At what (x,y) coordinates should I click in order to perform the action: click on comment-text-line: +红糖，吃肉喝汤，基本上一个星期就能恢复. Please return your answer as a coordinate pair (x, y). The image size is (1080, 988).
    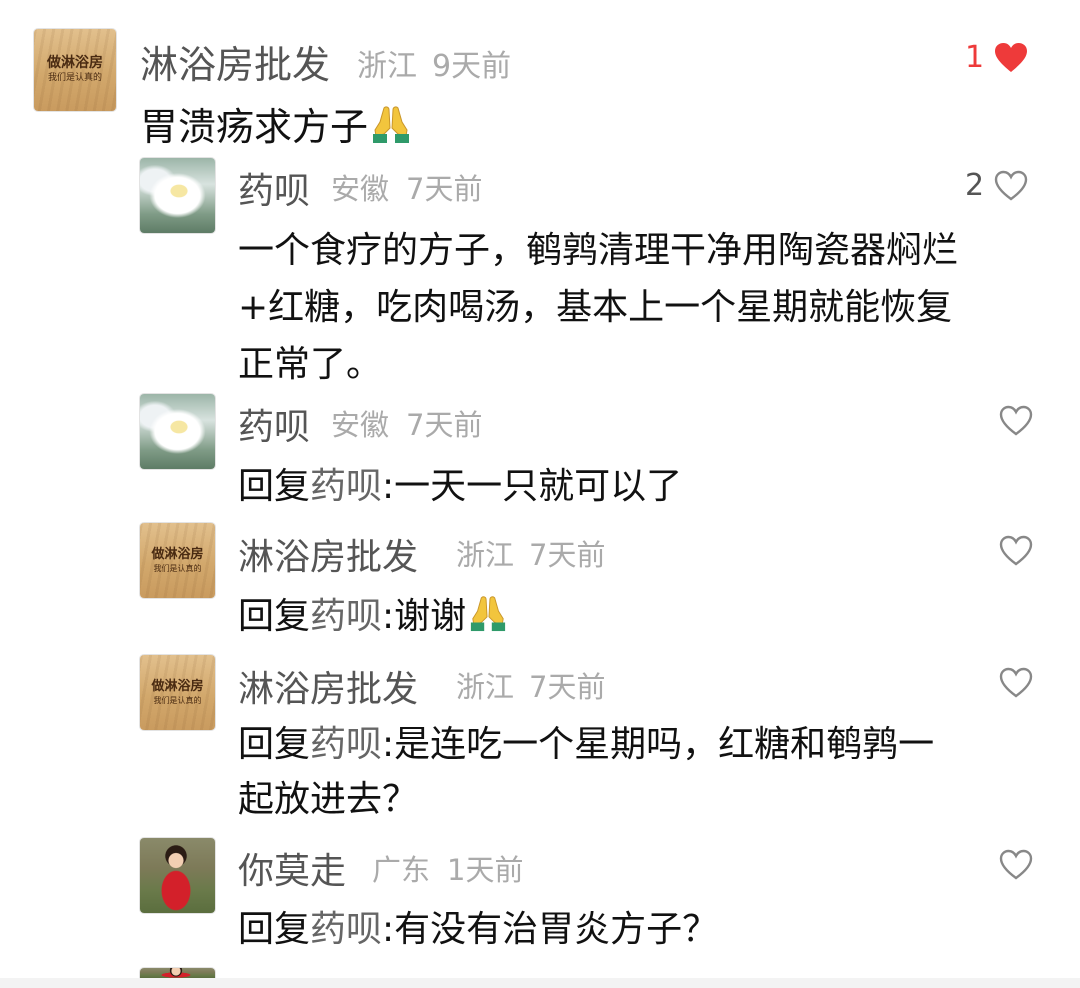
    Looking at the image, I should click on (595, 307).